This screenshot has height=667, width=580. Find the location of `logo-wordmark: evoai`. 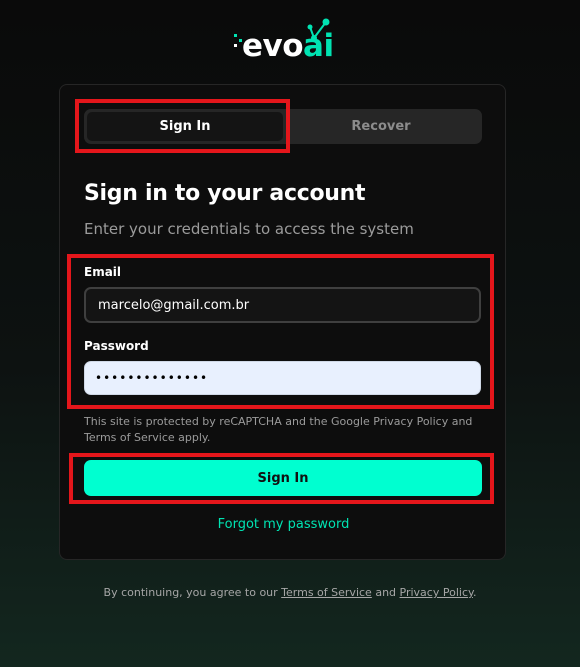

logo-wordmark: evoai is located at coordinates (288, 46).